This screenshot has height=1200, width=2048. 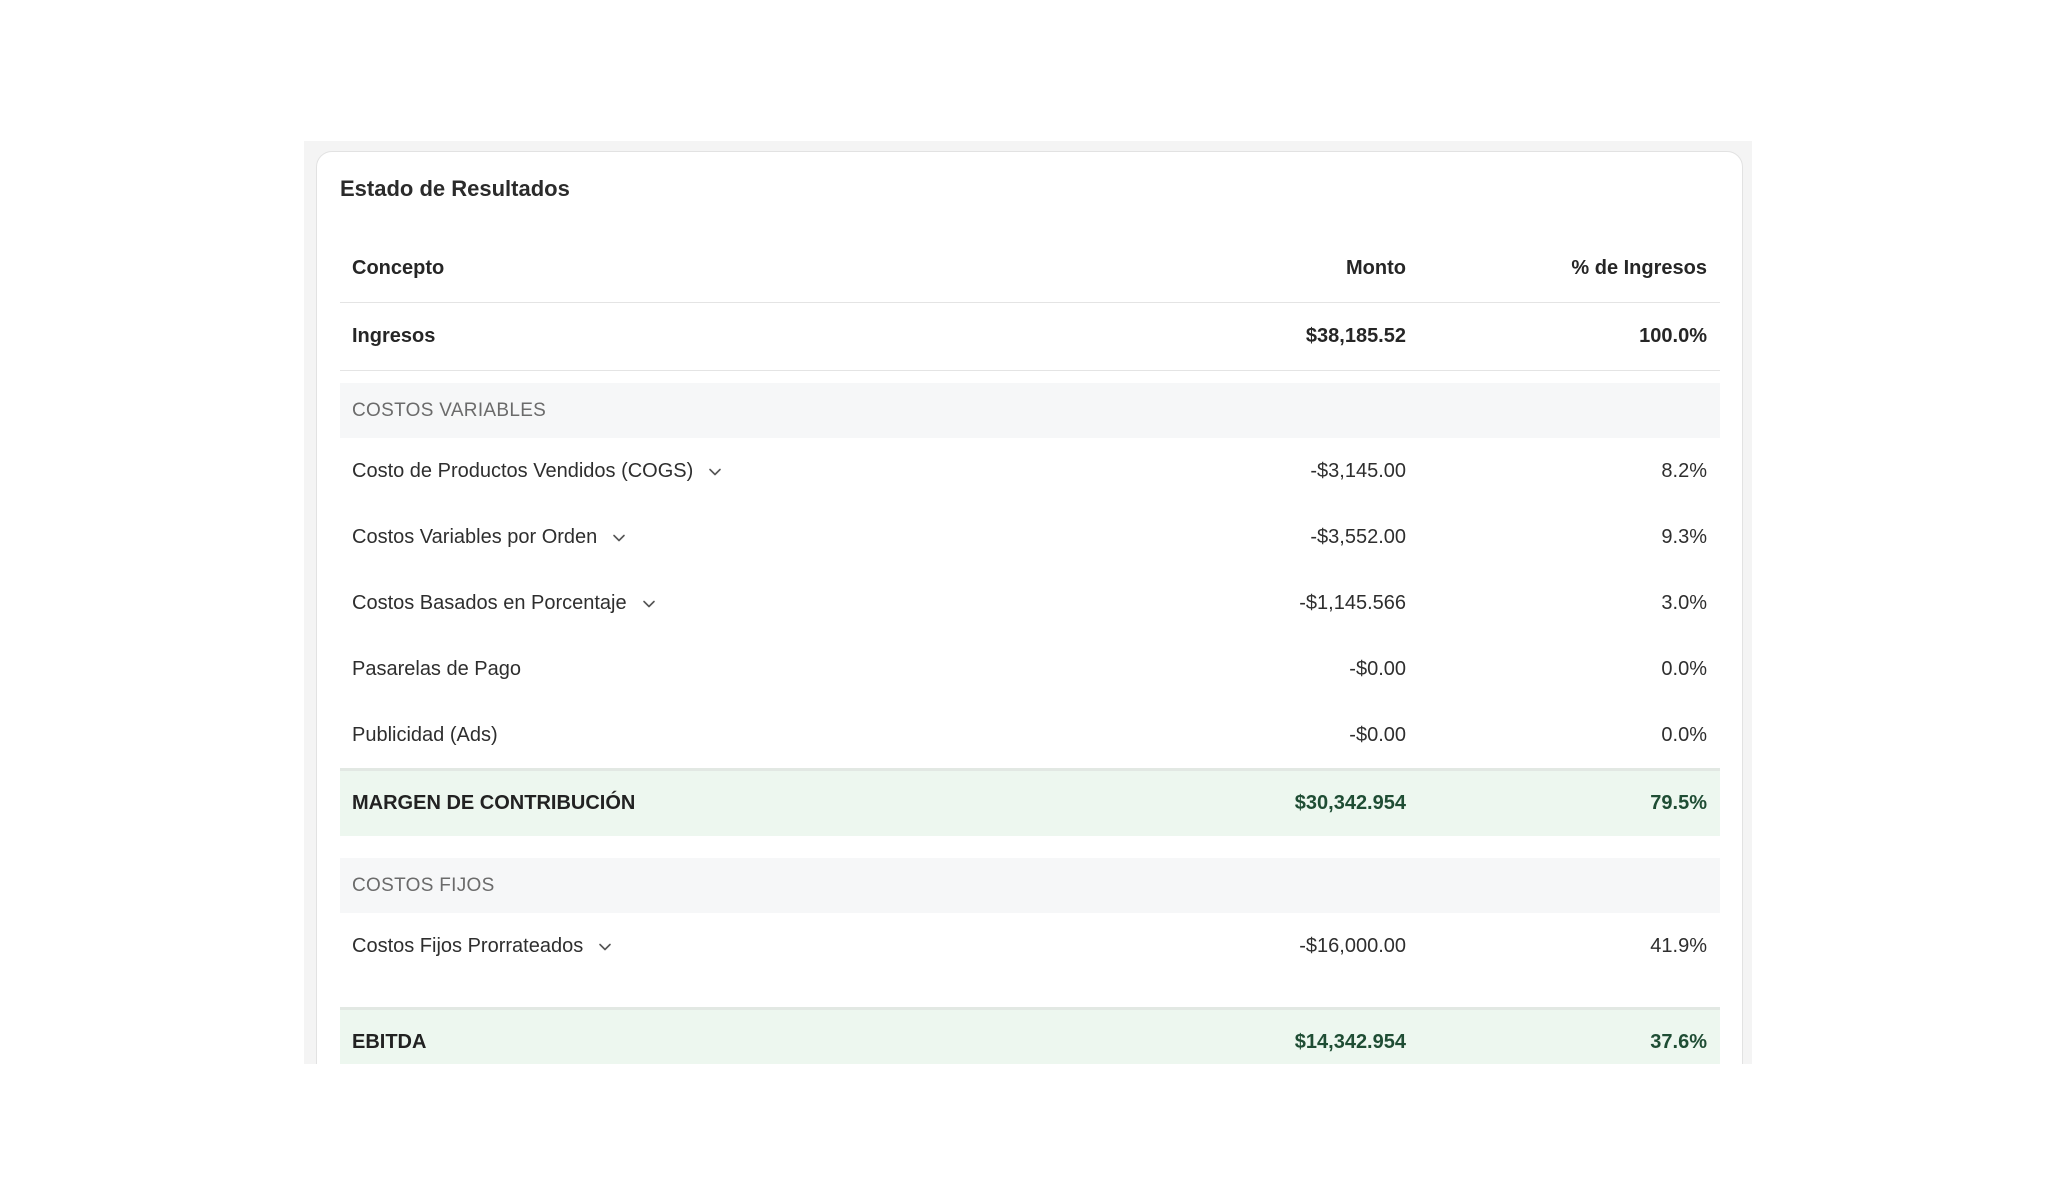 I want to click on ebitda-row: EBITDA $14,342.954 37.6%, so click(x=1030, y=1035).